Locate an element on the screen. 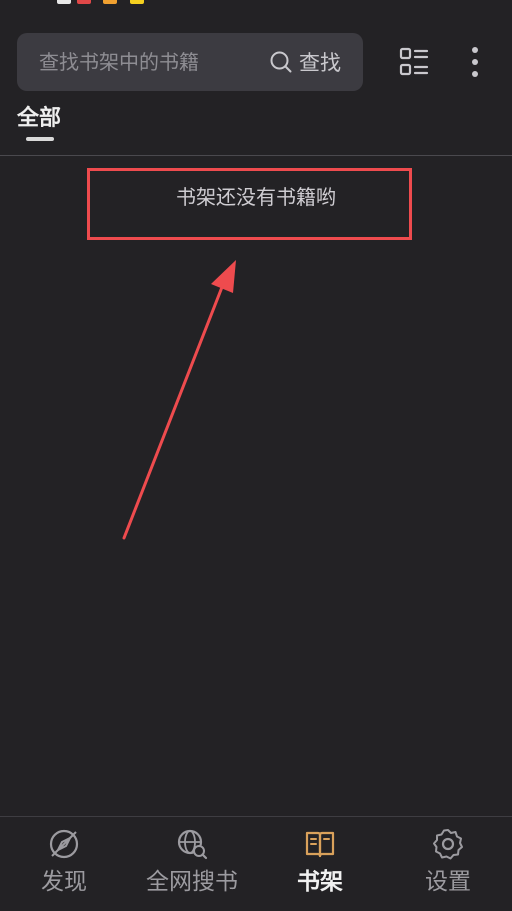  nav-web-search: 全网搜书 is located at coordinates (192, 862).